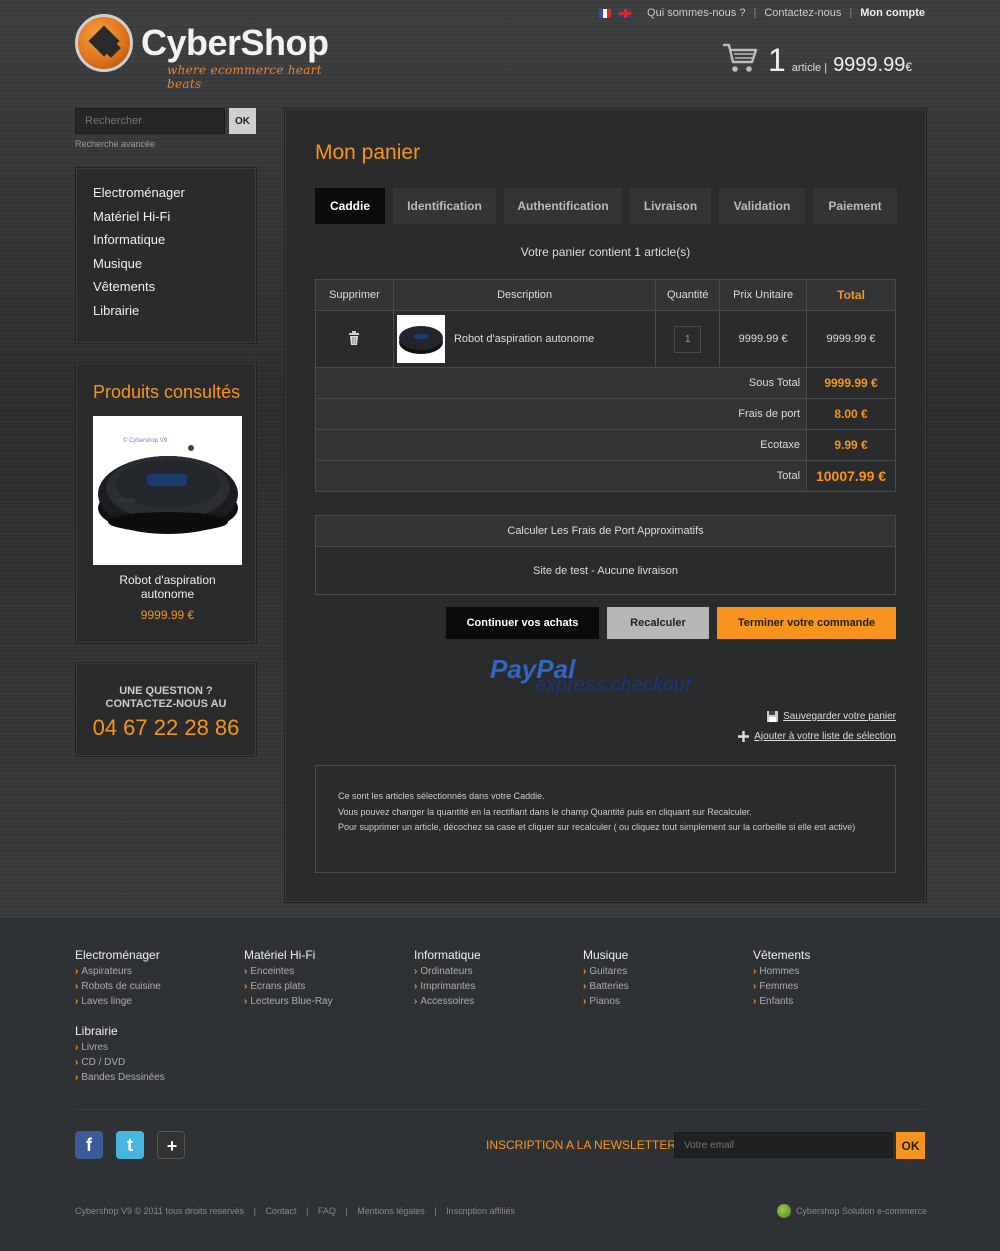 Image resolution: width=1000 pixels, height=1251 pixels. Describe the element at coordinates (167, 392) in the screenshot. I see `viewed-products-title: Produits consultés` at that location.